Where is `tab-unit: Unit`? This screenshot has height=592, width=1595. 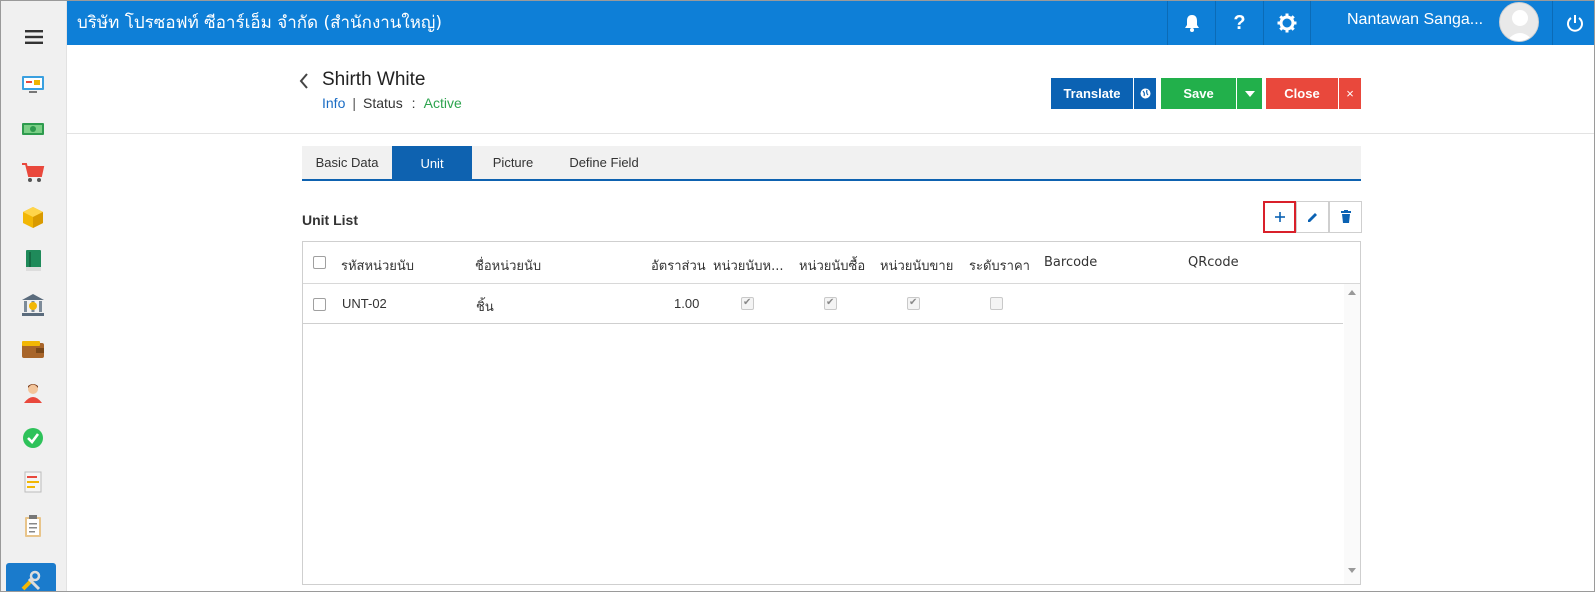 tab-unit: Unit is located at coordinates (432, 163).